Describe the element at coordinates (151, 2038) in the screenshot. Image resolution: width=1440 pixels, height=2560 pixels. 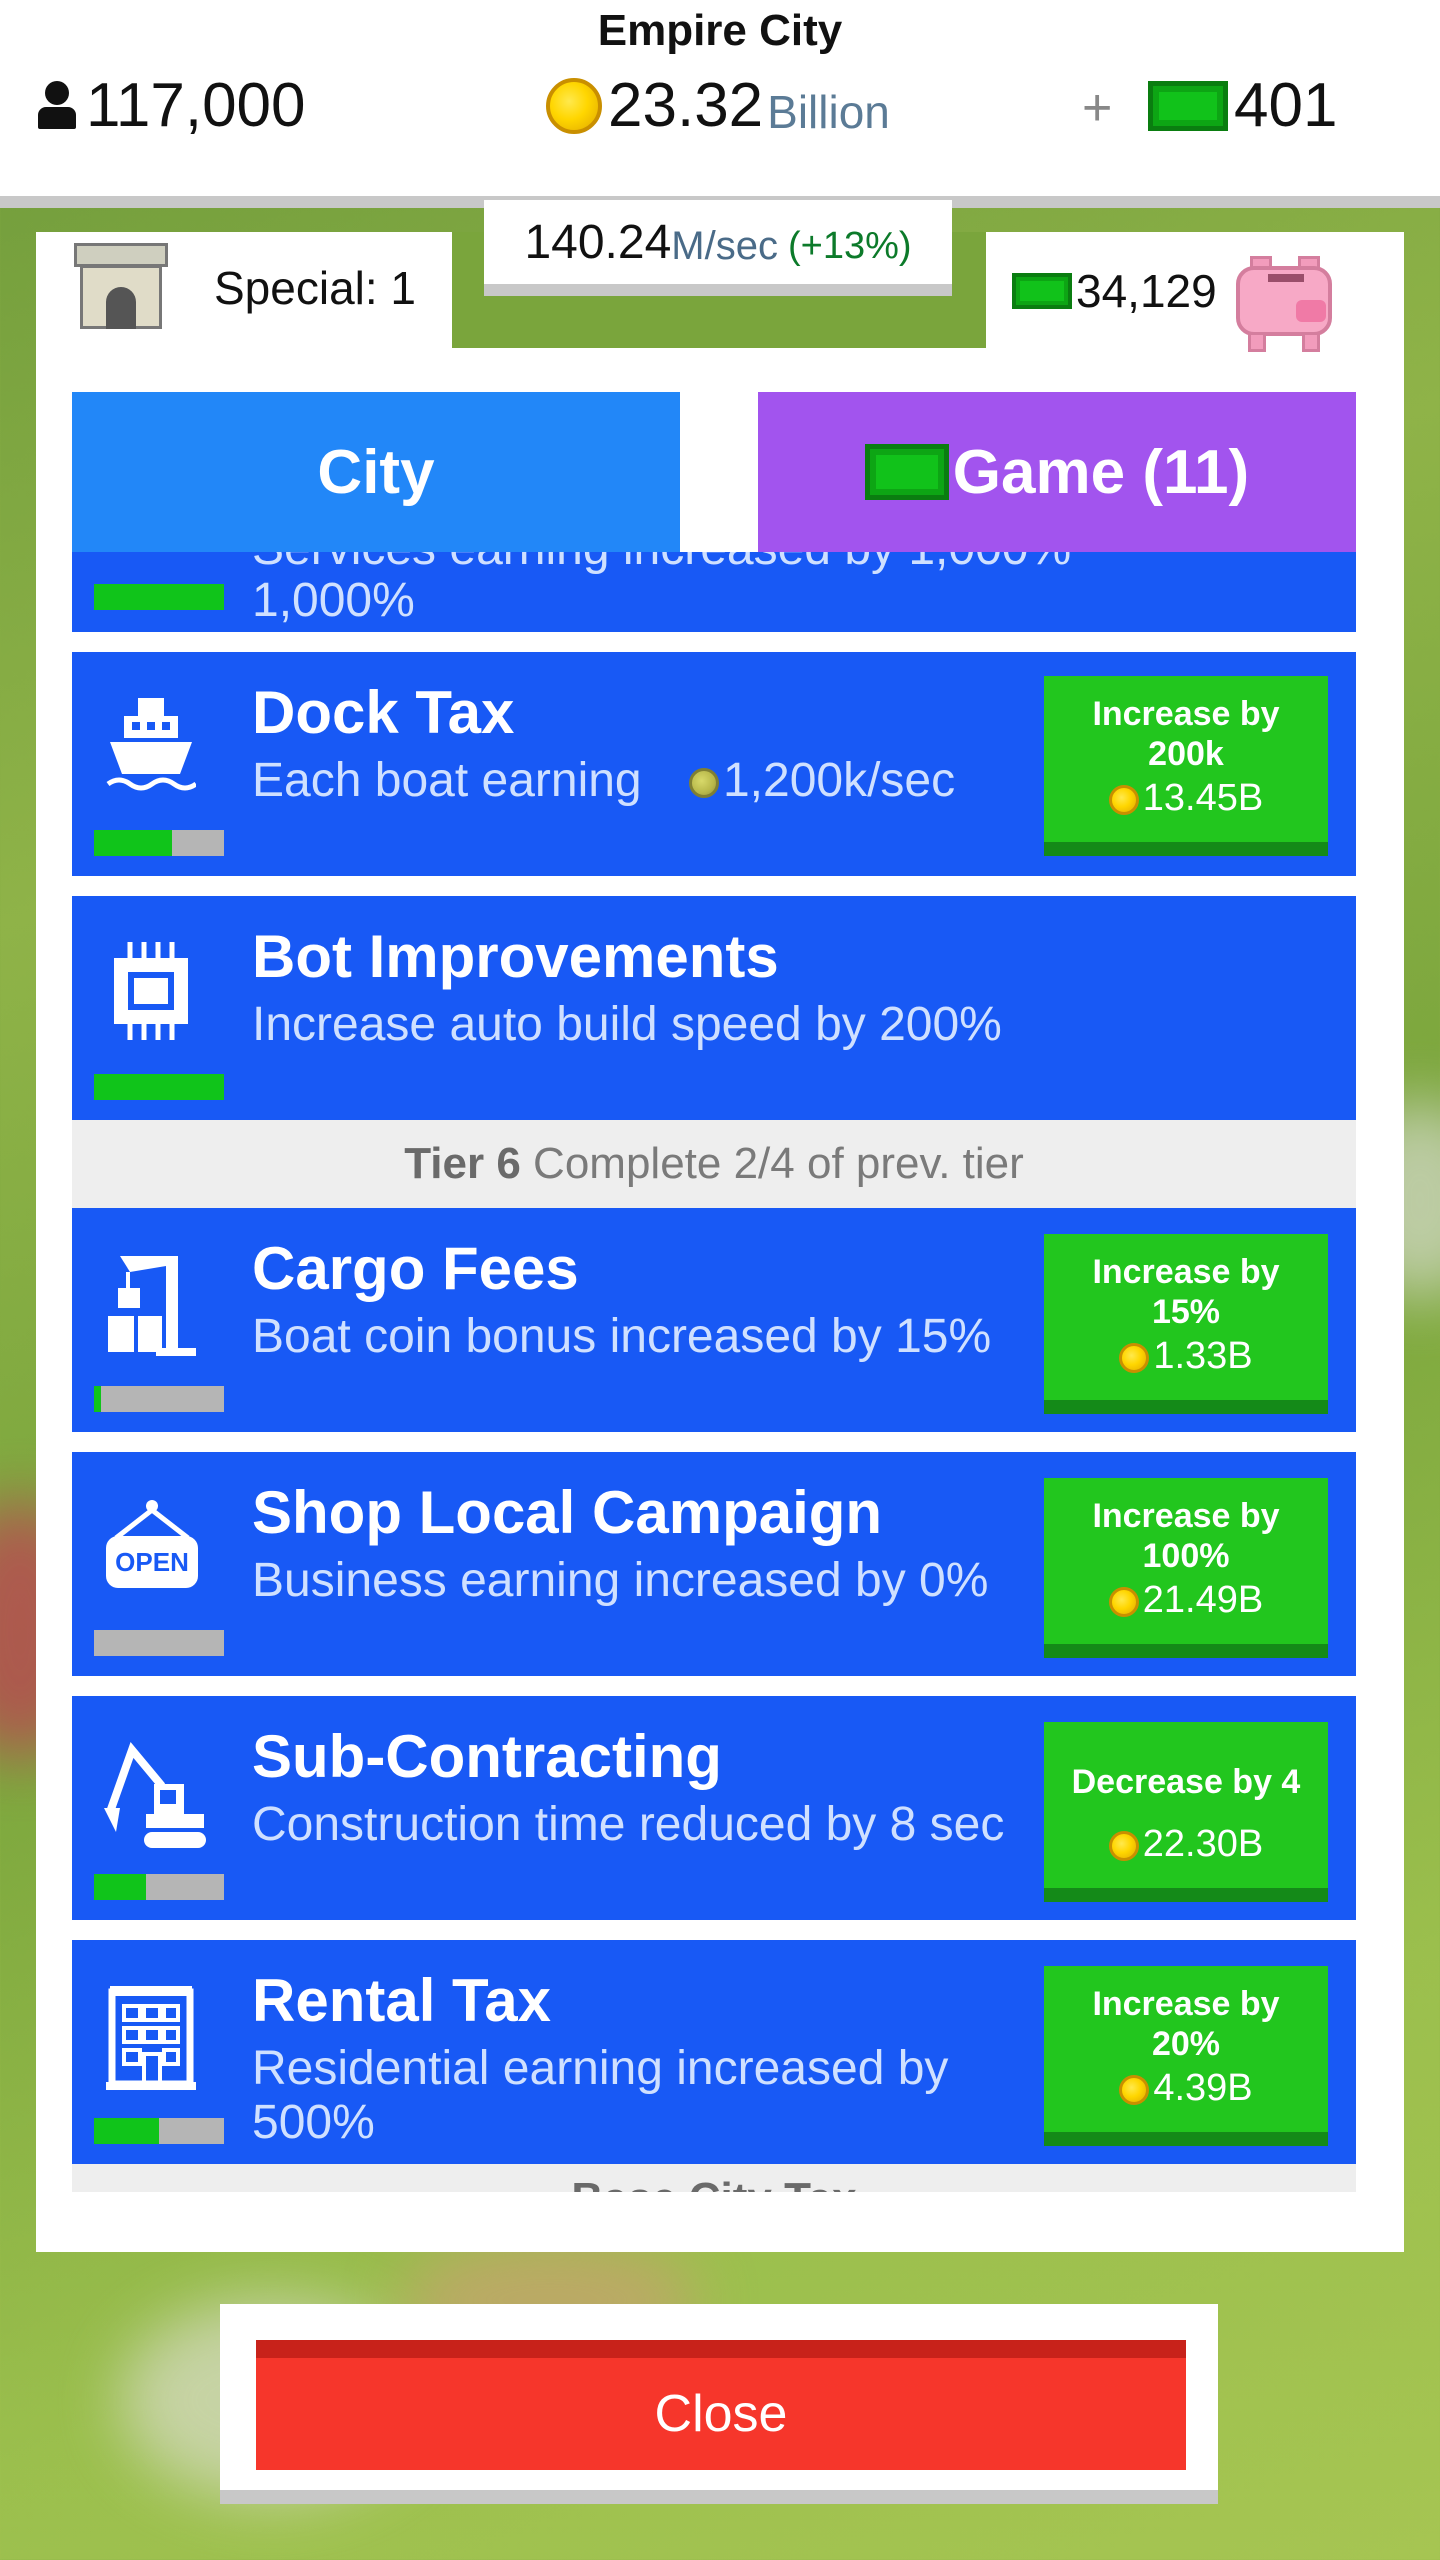
I see `building-icon` at that location.